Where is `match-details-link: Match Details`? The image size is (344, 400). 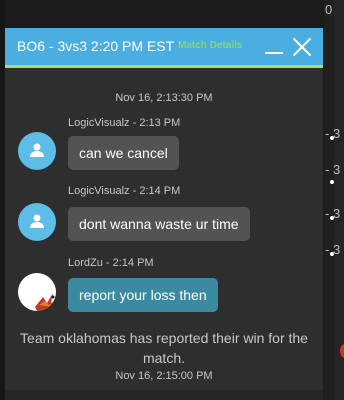 match-details-link: Match Details is located at coordinates (210, 45).